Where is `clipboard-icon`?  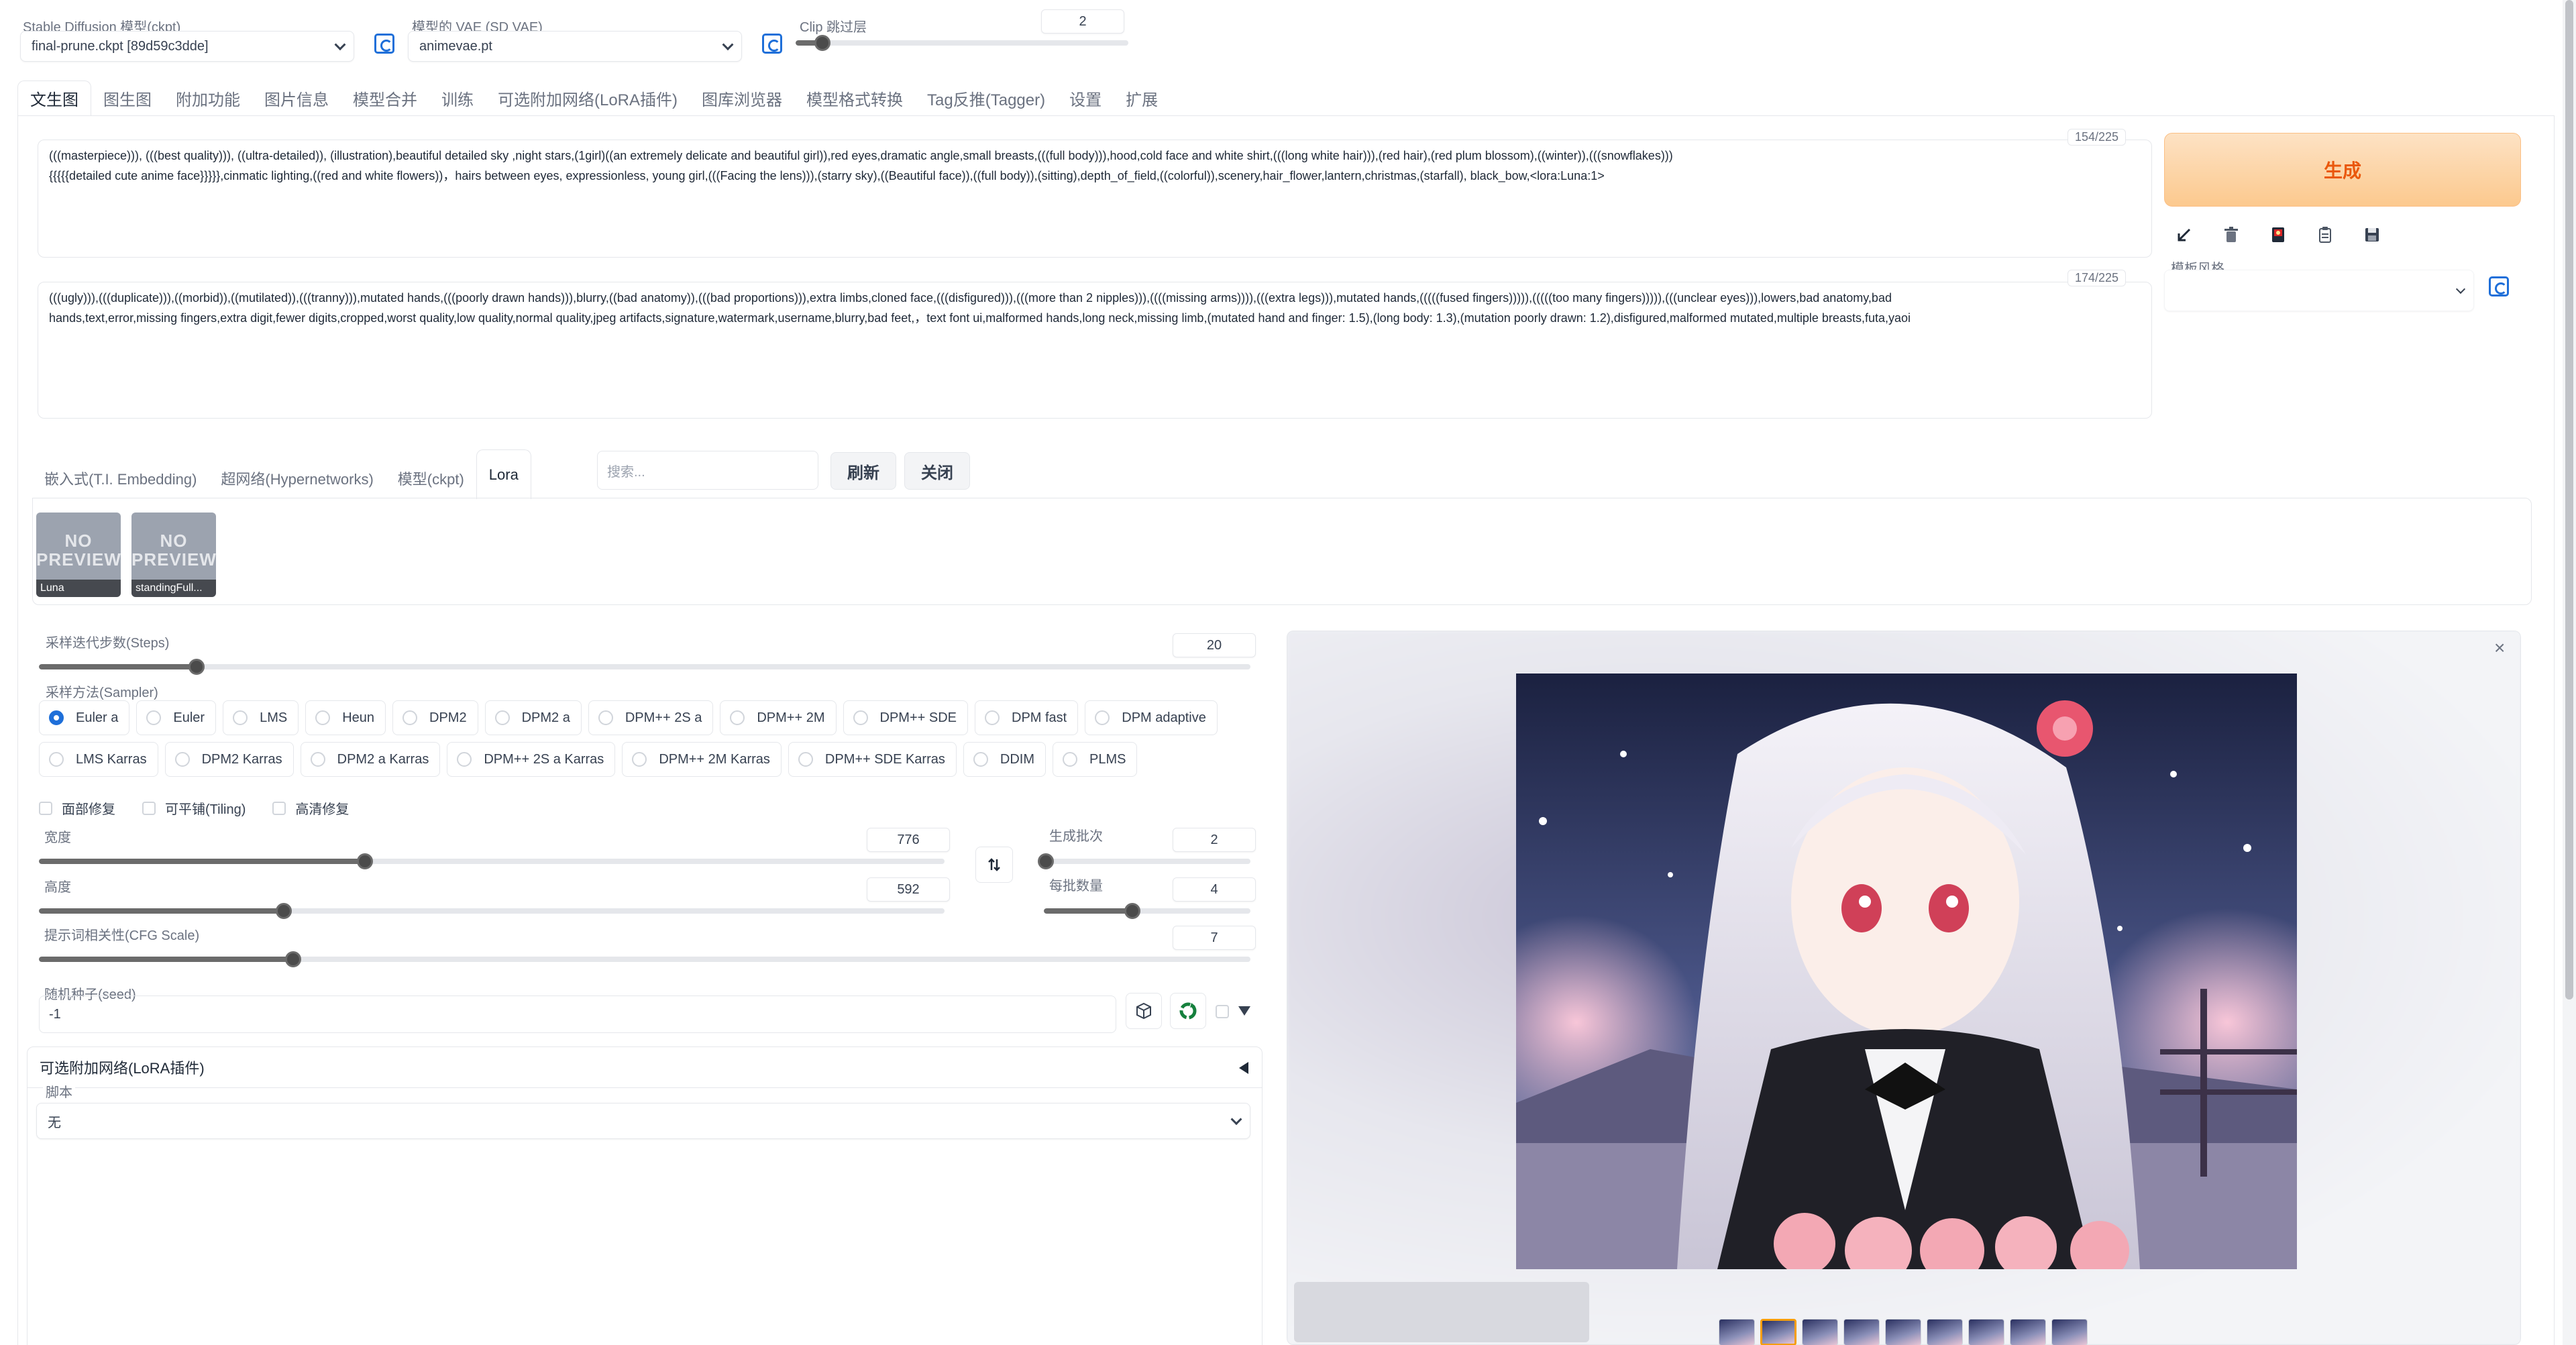 clipboard-icon is located at coordinates (2325, 235).